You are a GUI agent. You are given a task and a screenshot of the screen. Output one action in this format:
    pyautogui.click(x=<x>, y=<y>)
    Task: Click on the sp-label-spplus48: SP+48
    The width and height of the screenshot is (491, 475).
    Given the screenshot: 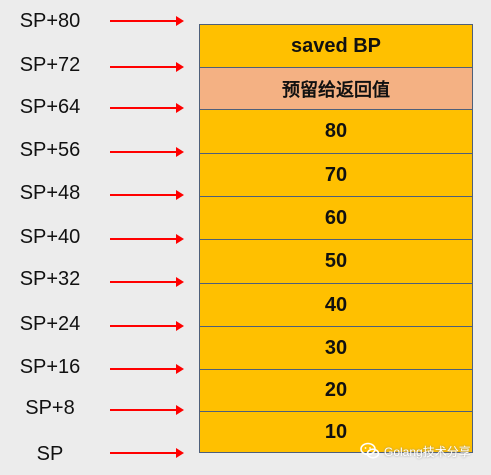 What is the action you would take?
    pyautogui.click(x=50, y=193)
    